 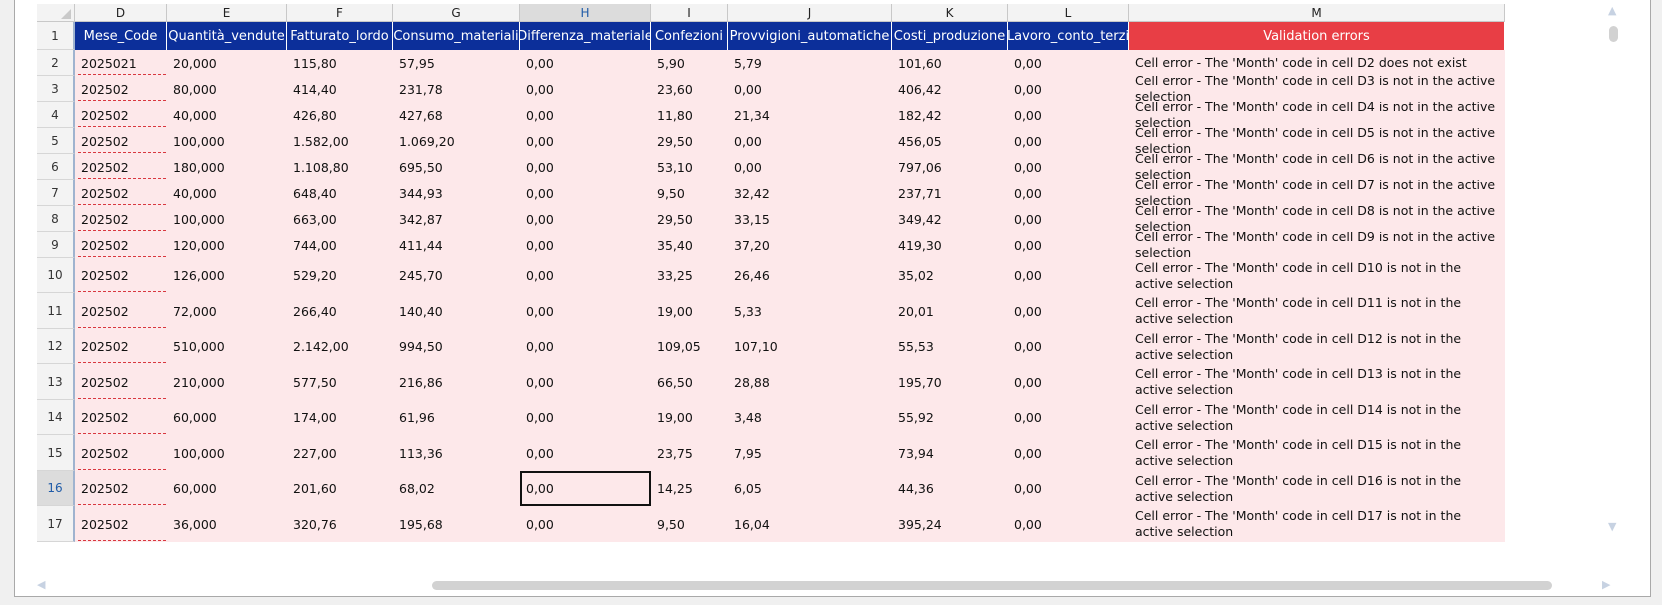 What do you see at coordinates (456, 89) in the screenshot?
I see `data-cell: 231,78` at bounding box center [456, 89].